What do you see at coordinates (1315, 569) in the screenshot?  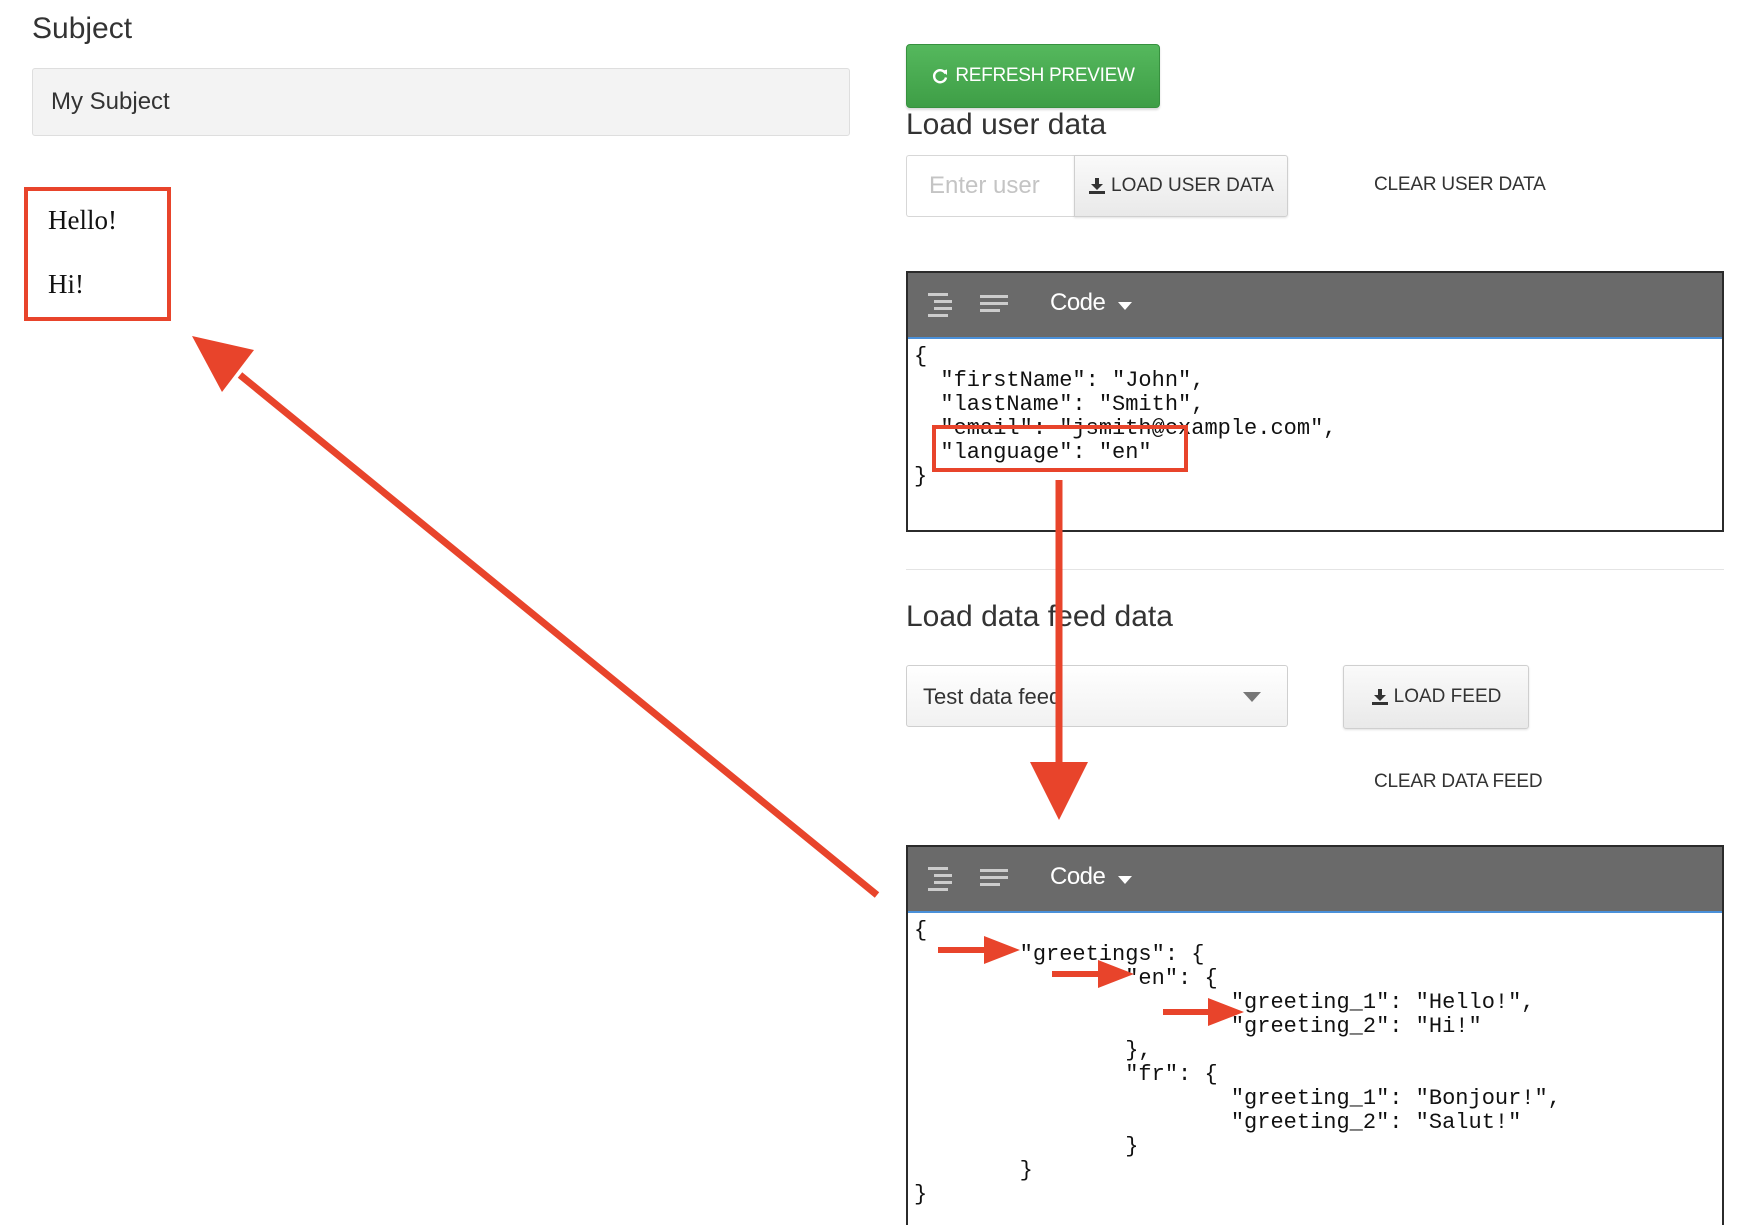 I see `section-divider` at bounding box center [1315, 569].